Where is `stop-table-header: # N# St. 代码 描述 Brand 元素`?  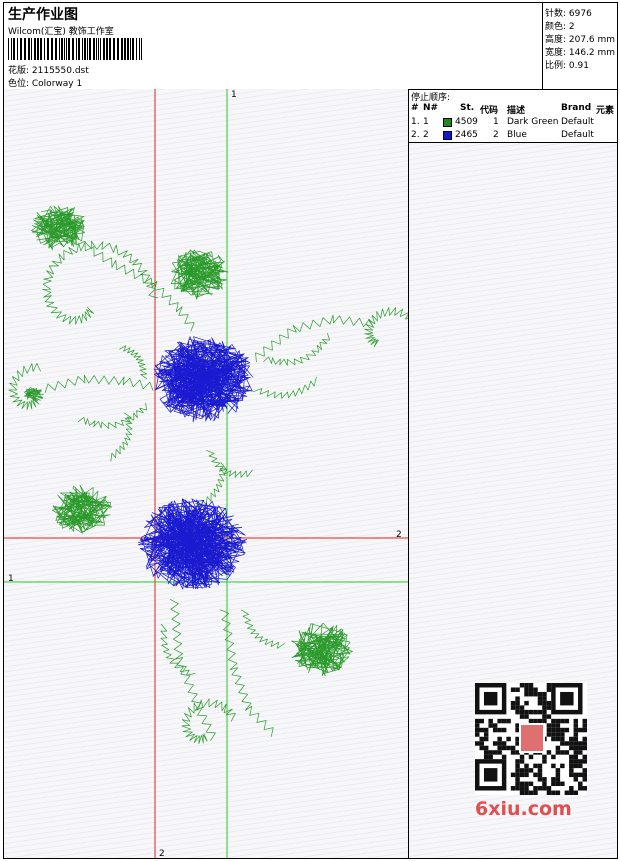
stop-table-header: # N# St. 代码 描述 Brand 元素 is located at coordinates (513, 109).